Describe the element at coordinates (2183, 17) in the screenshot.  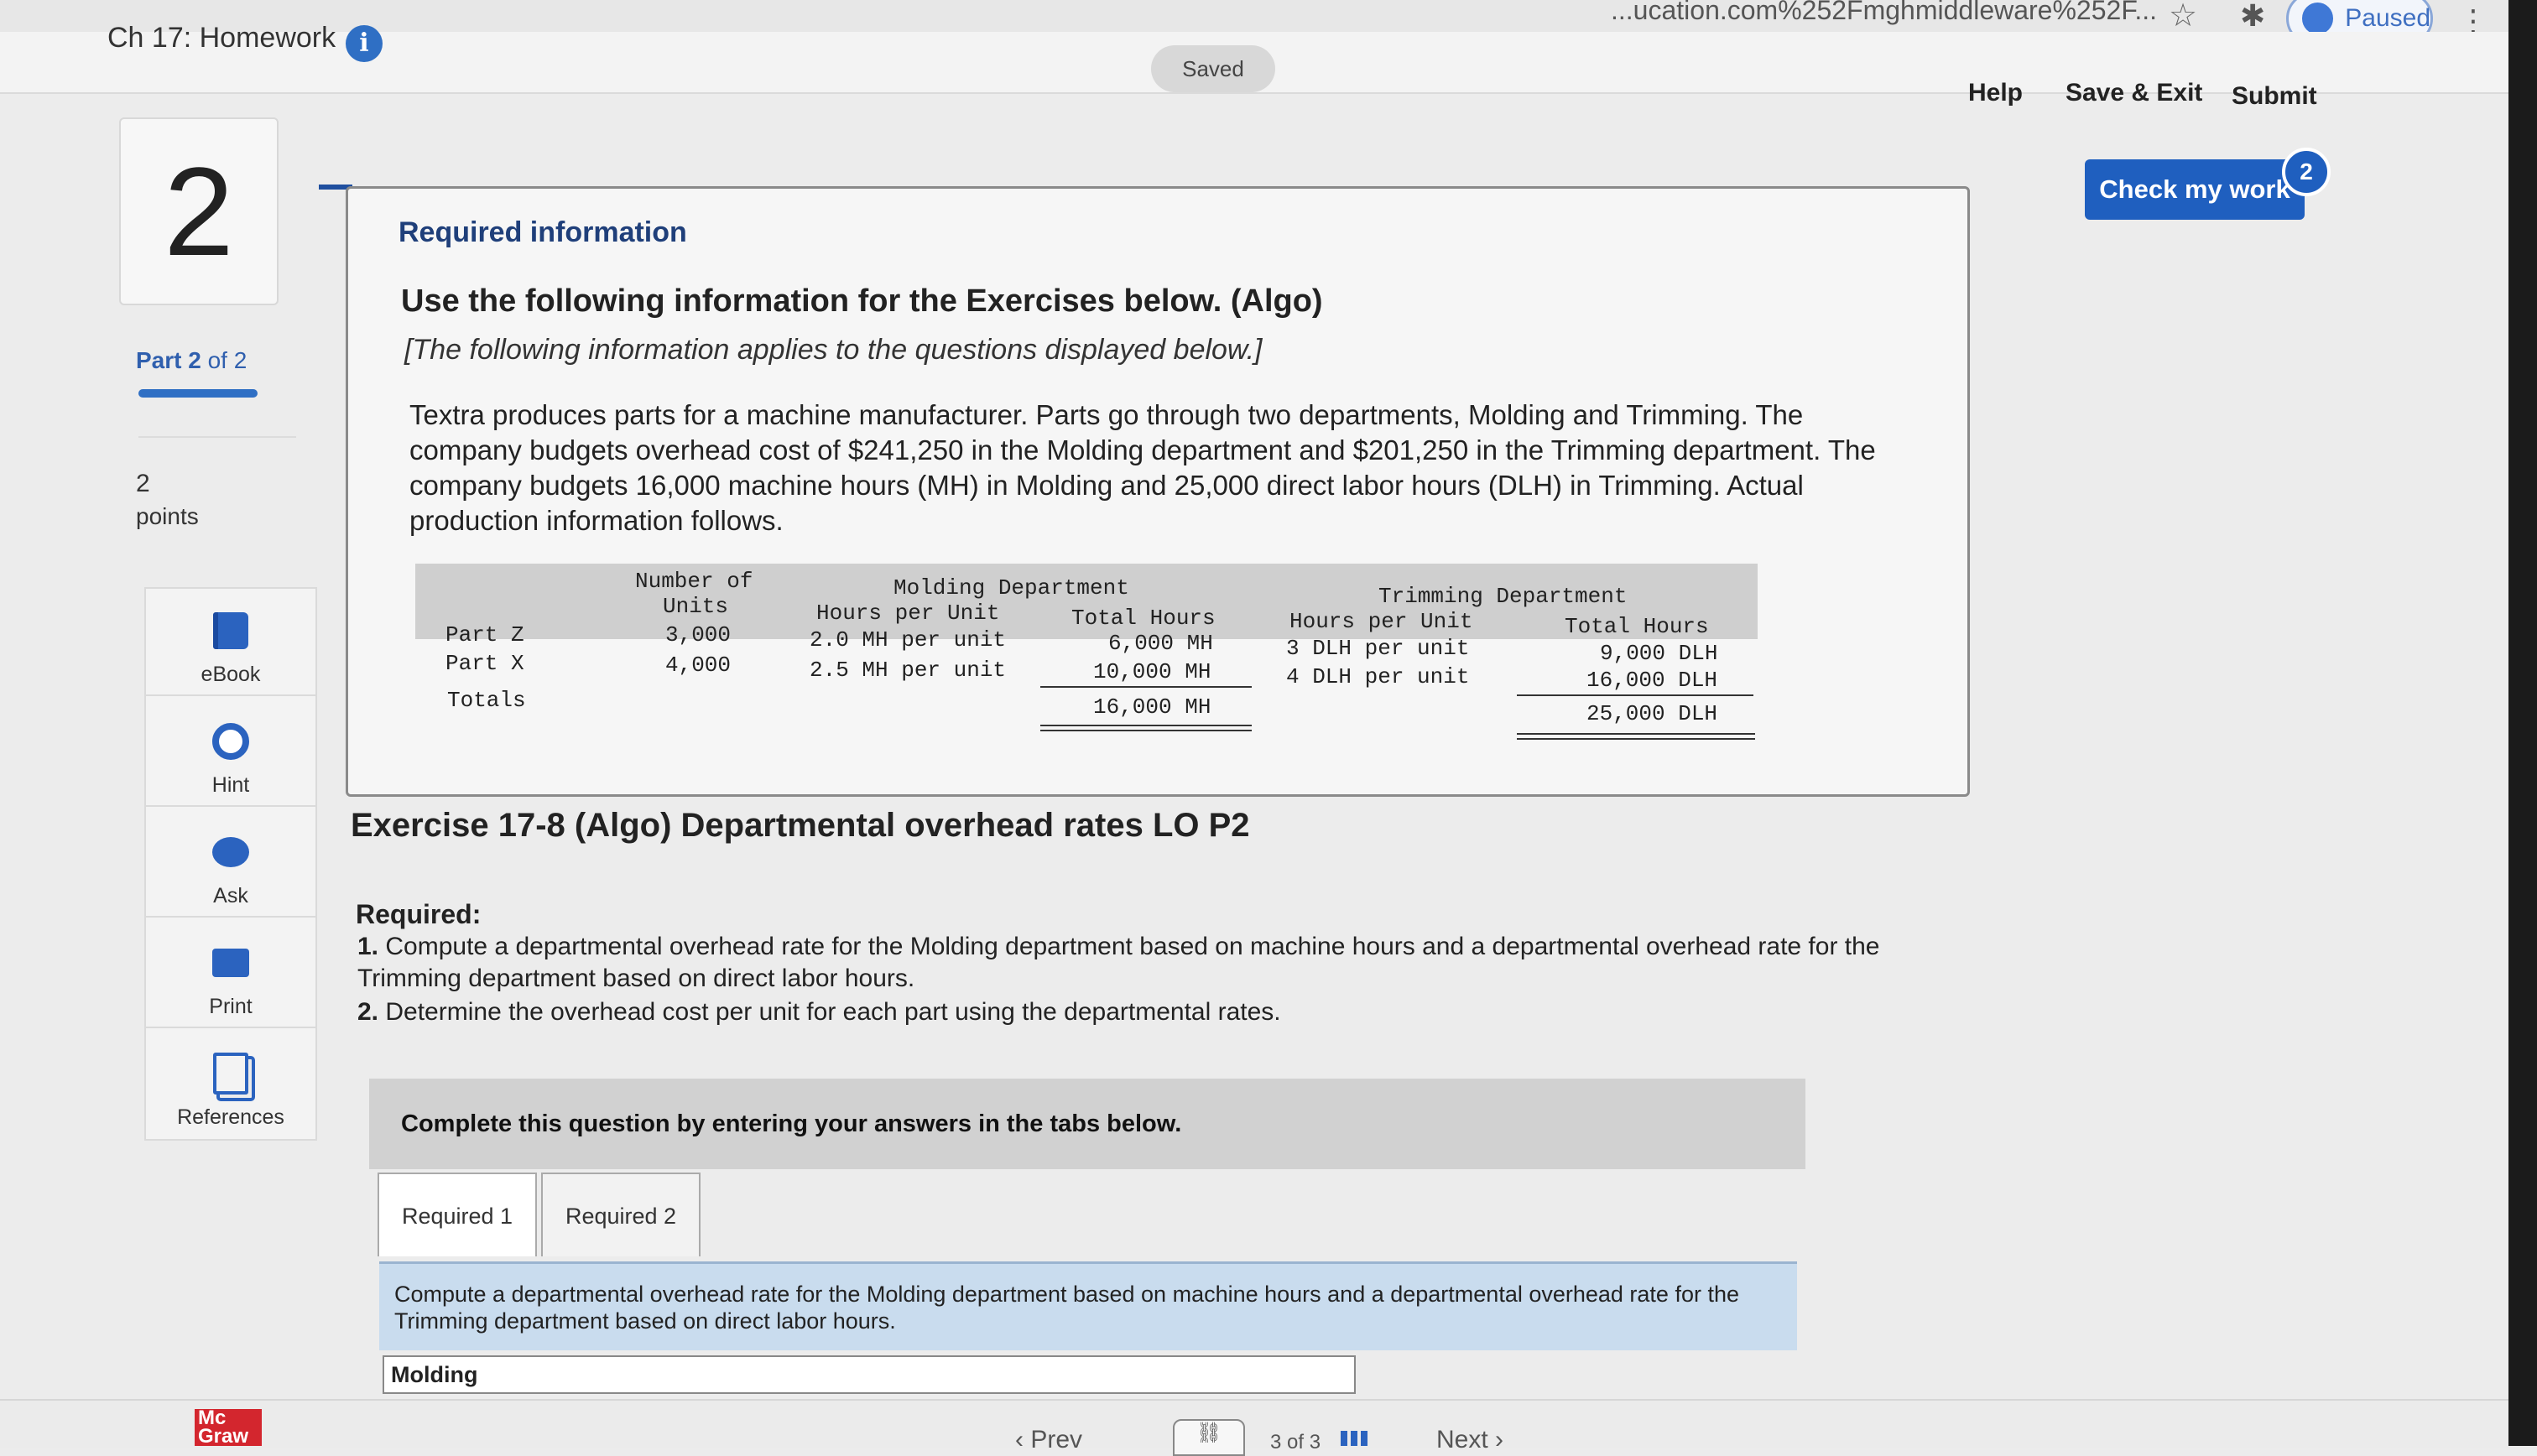
I see `bookmark-star-icon: ☆` at that location.